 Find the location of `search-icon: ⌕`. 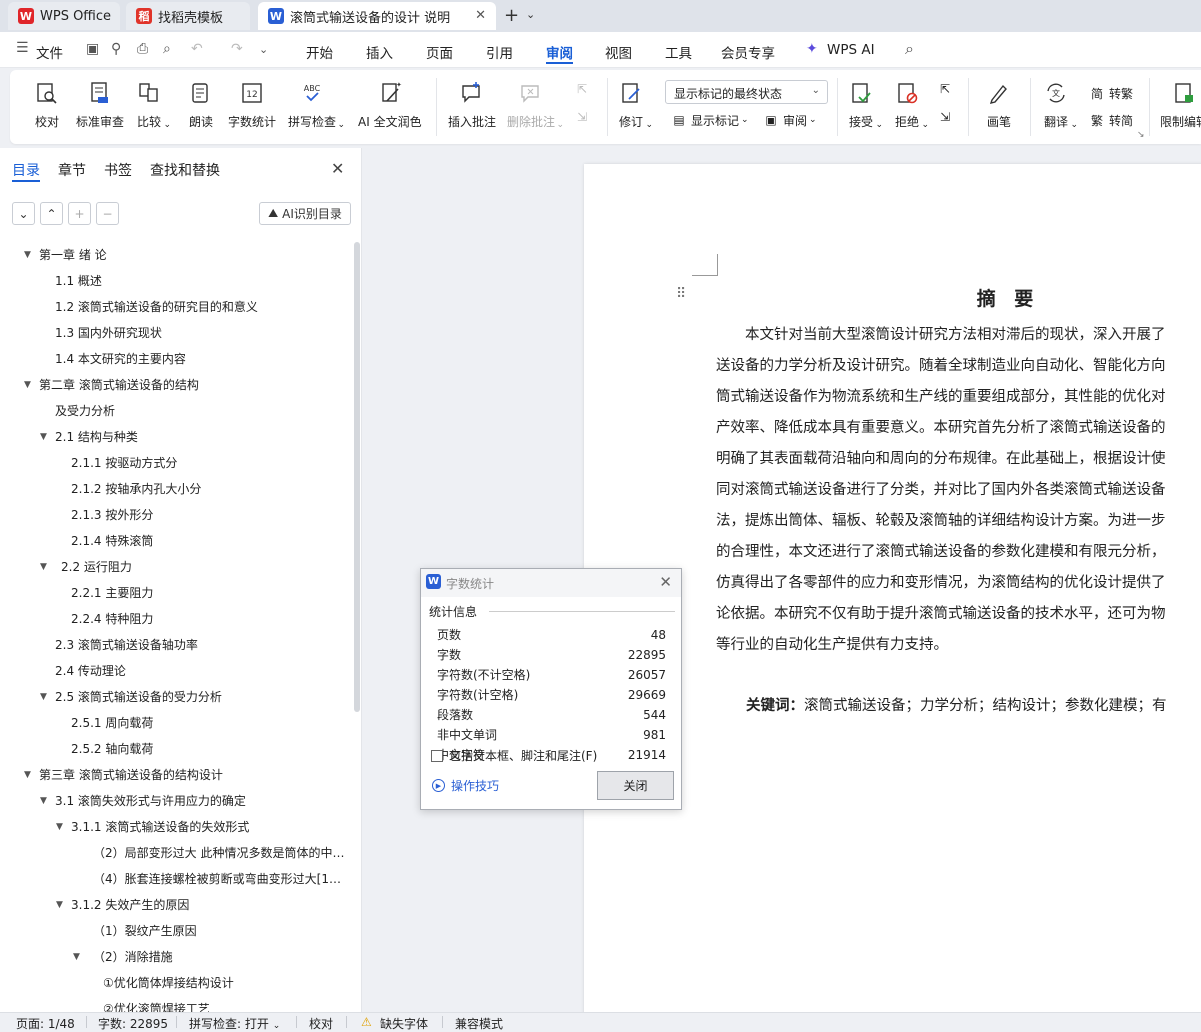

search-icon: ⌕ is located at coordinates (909, 49).